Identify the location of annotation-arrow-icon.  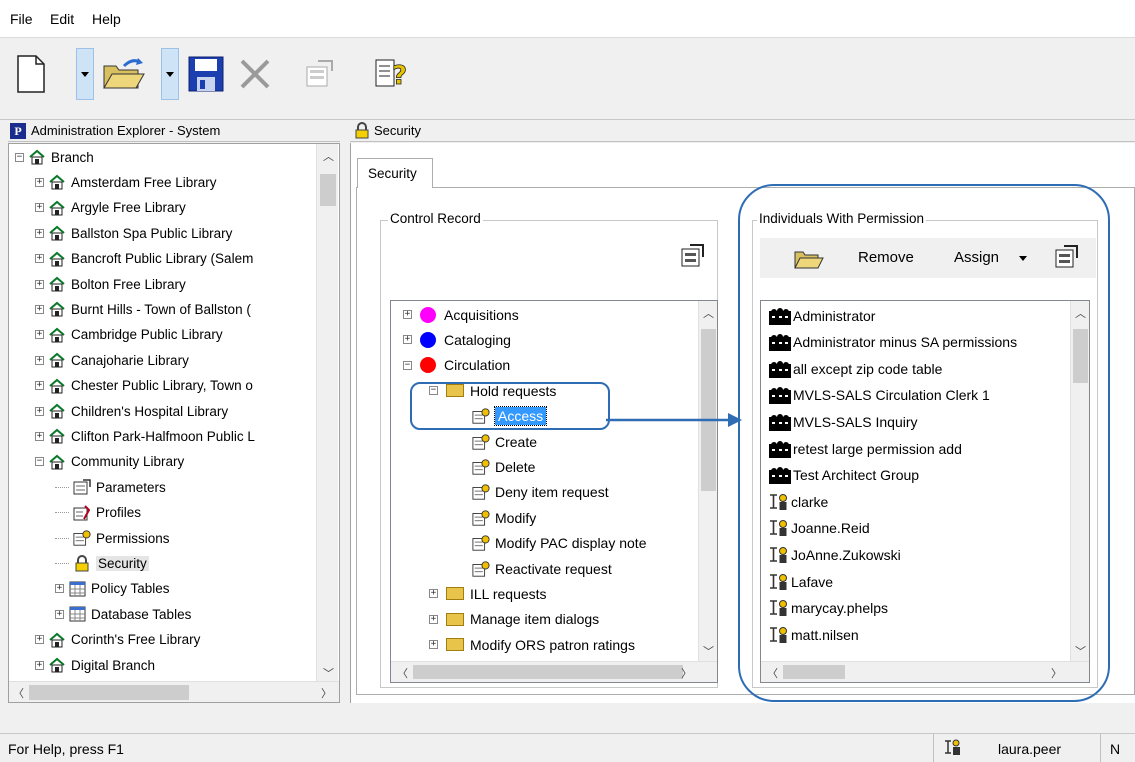
(674, 420).